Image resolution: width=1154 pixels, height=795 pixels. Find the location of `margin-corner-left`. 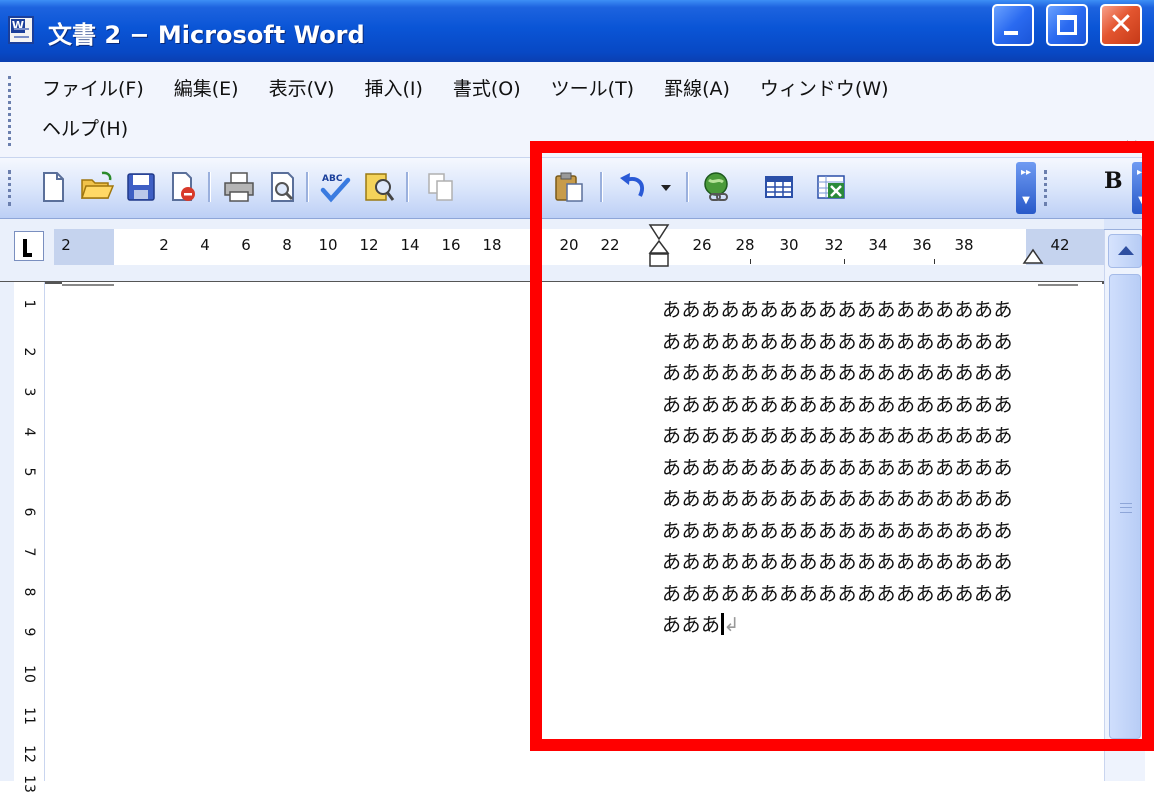

margin-corner-left is located at coordinates (88, 286).